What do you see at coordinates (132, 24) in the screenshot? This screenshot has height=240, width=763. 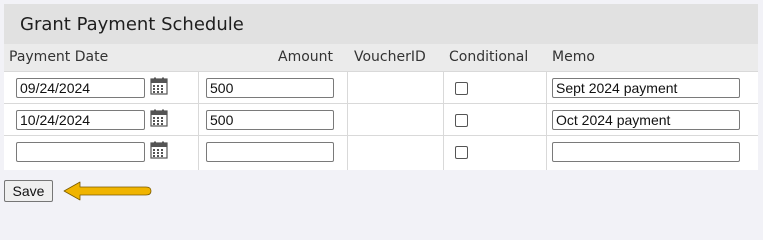 I see `page-title: Grant Payment Schedule` at bounding box center [132, 24].